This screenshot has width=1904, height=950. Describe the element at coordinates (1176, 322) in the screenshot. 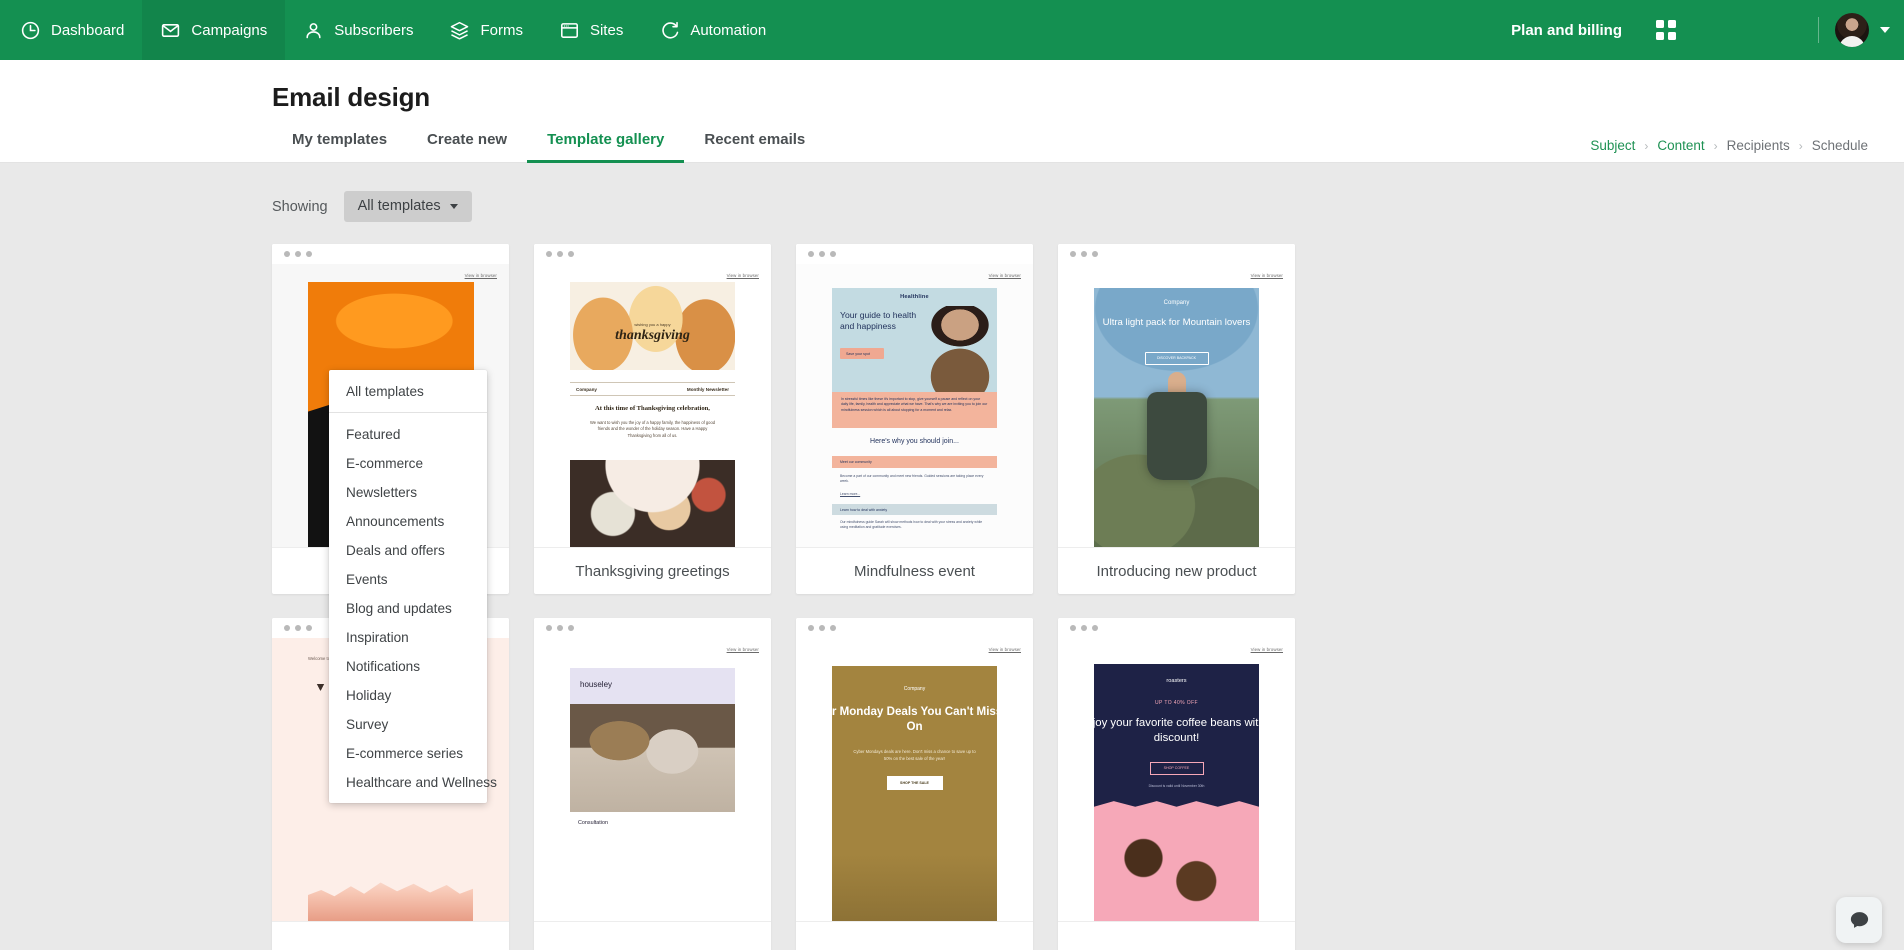

I see `preview-headline: Ultra light pack for Mountain lovers` at that location.